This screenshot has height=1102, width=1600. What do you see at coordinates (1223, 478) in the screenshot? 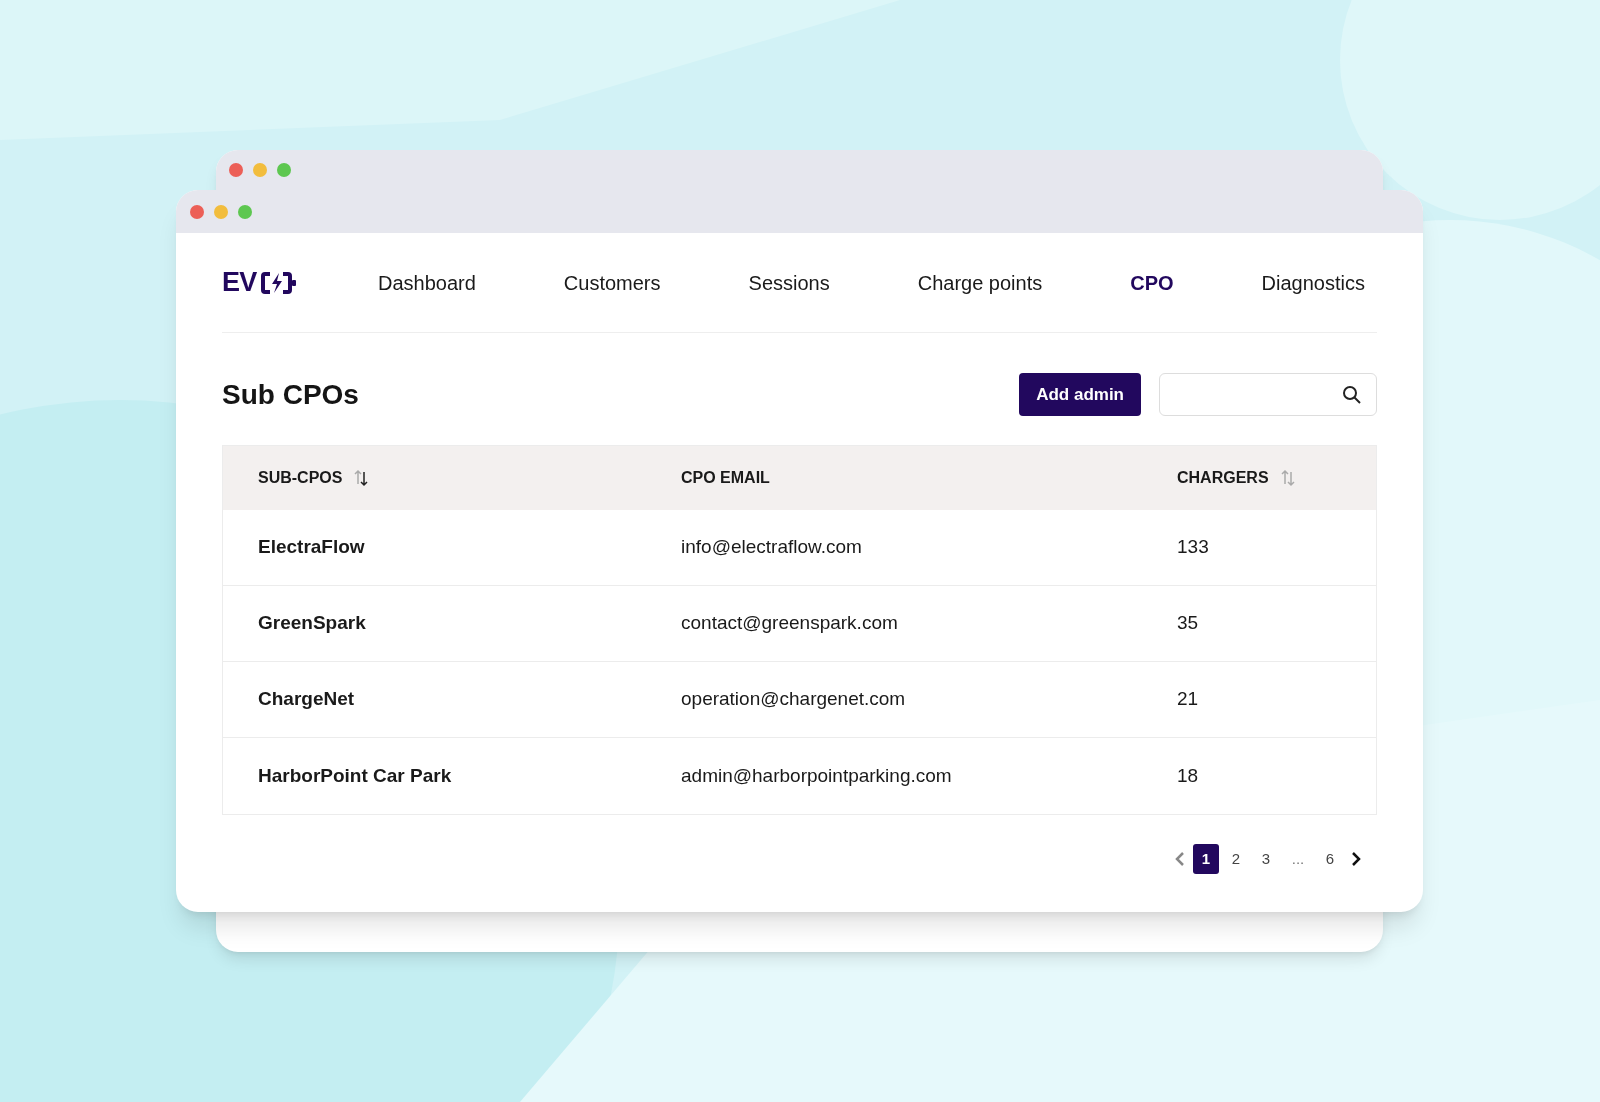
I see `column-header: CHARGERS` at bounding box center [1223, 478].